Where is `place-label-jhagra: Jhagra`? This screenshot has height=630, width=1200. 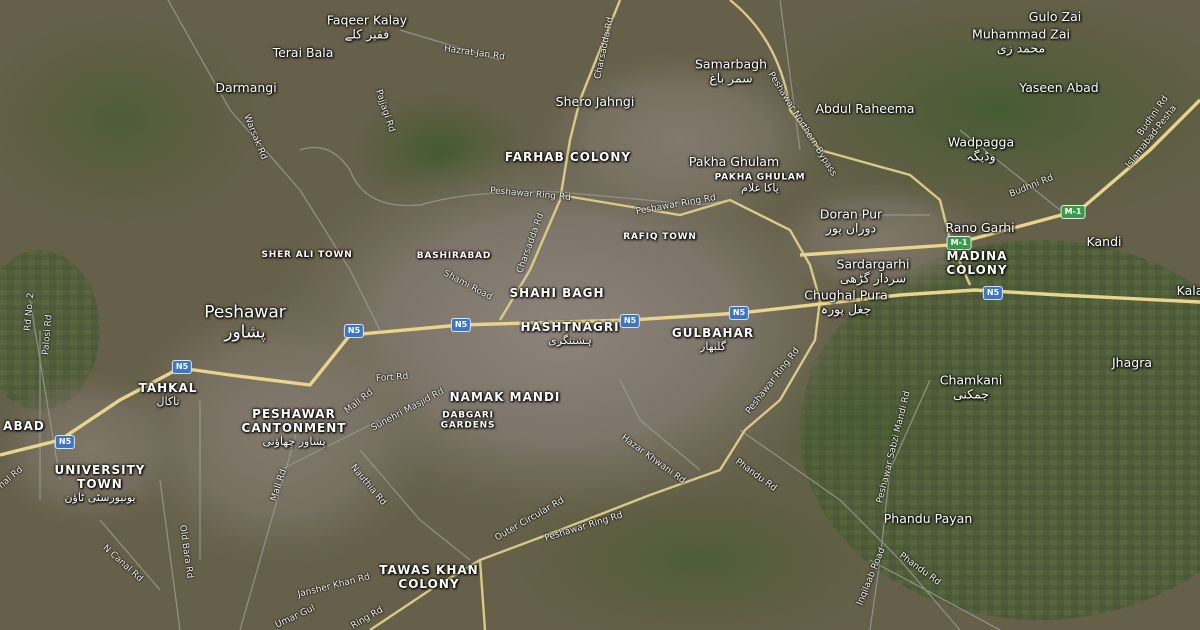
place-label-jhagra: Jhagra is located at coordinates (1132, 362).